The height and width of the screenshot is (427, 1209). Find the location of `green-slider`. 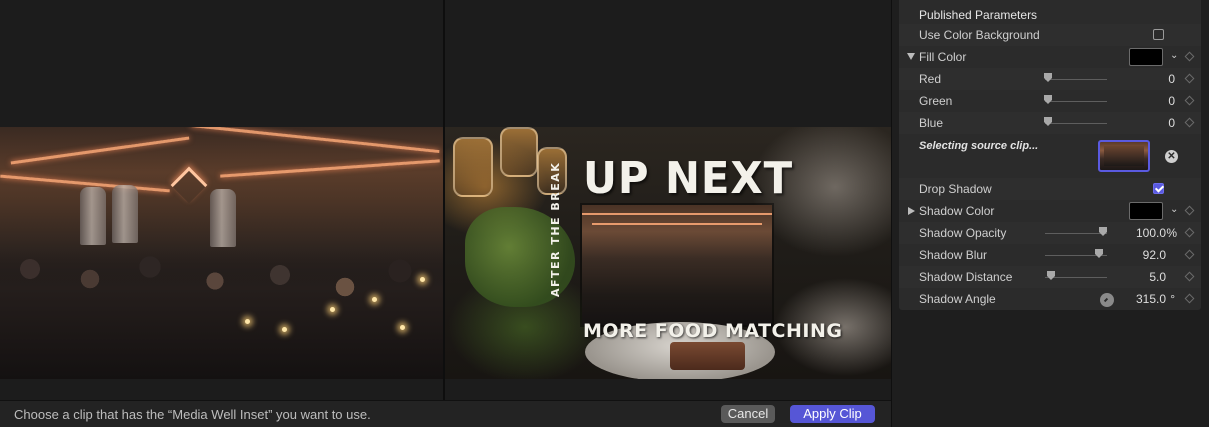

green-slider is located at coordinates (1076, 101).